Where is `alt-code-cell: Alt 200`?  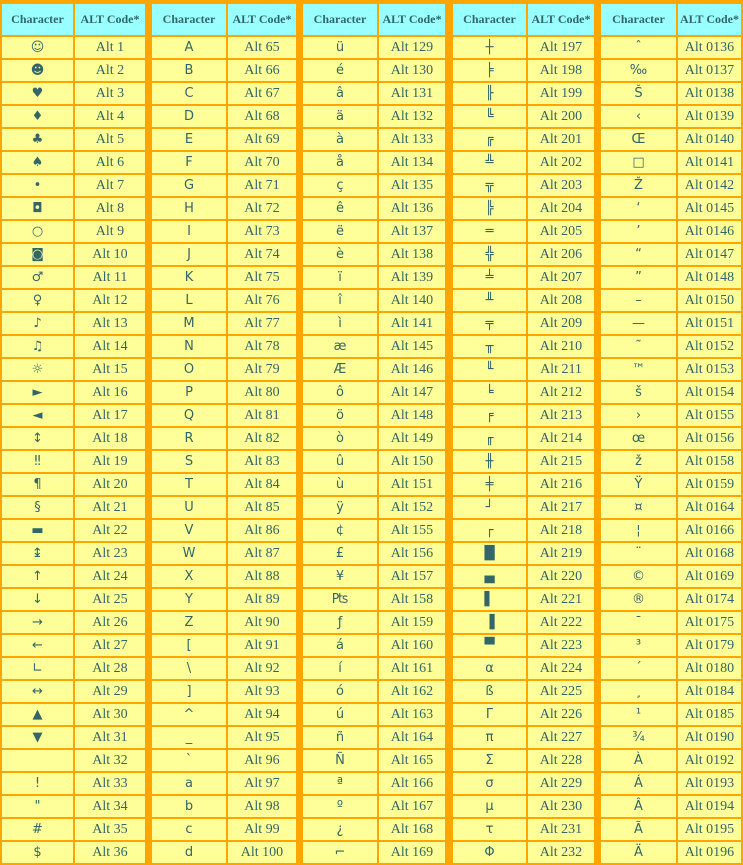 alt-code-cell: Alt 200 is located at coordinates (561, 116).